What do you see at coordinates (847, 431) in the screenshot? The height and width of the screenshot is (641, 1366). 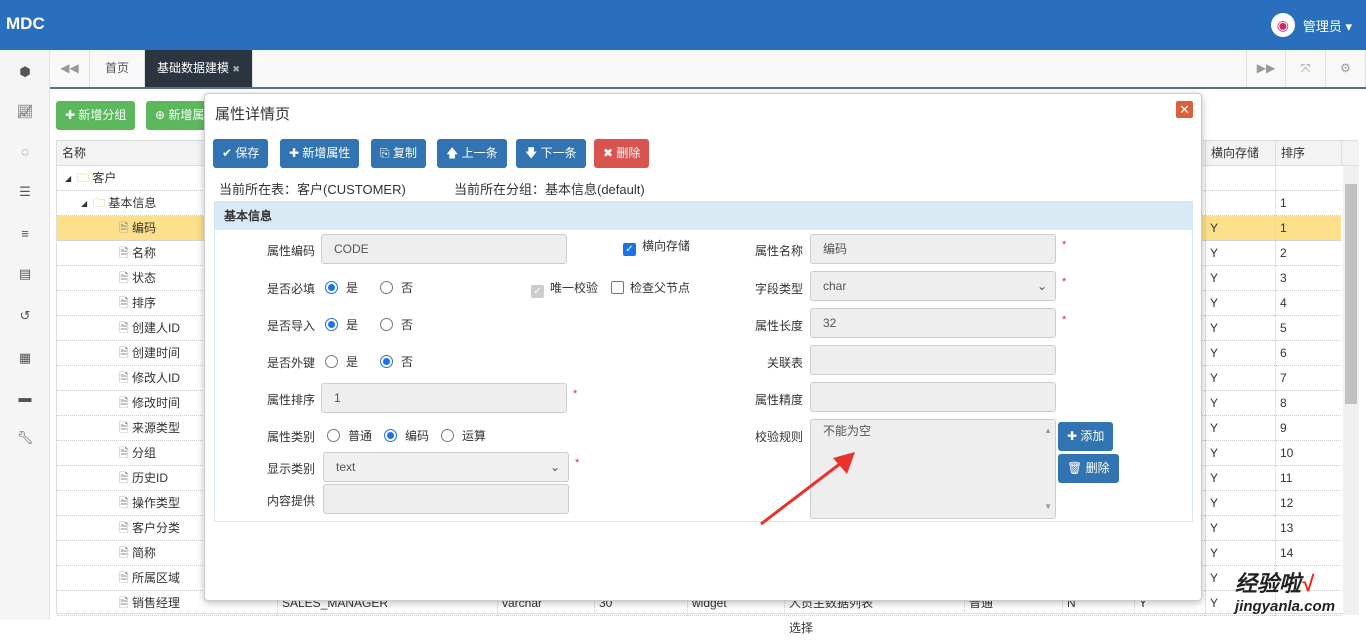 I see `rule-item: 不能为空` at bounding box center [847, 431].